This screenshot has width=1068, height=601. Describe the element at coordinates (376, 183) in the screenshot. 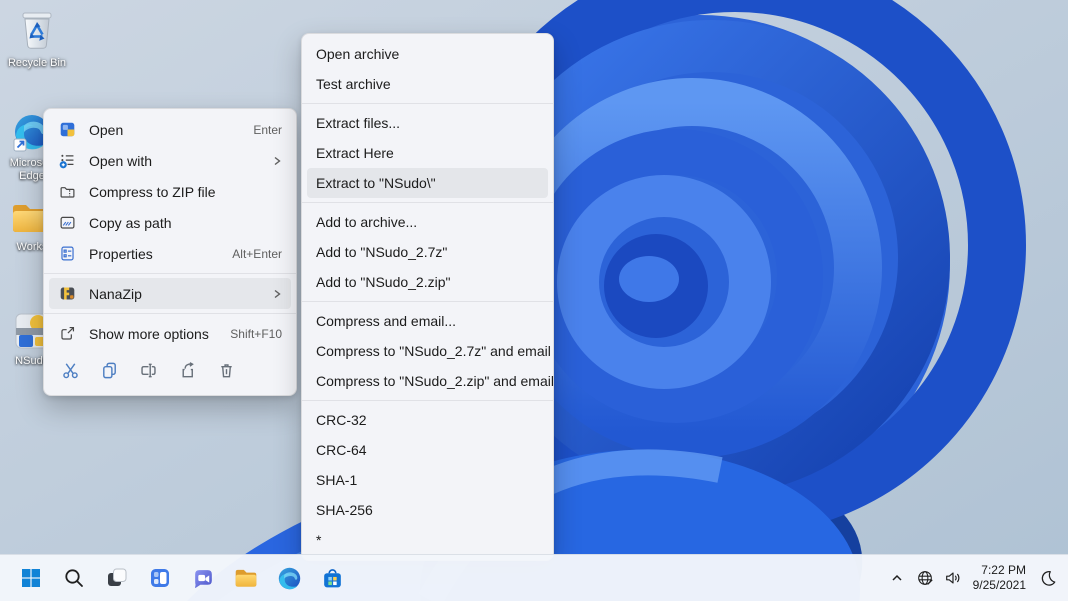

I see `submenu-item-label: Extract to "NSudo\"` at that location.